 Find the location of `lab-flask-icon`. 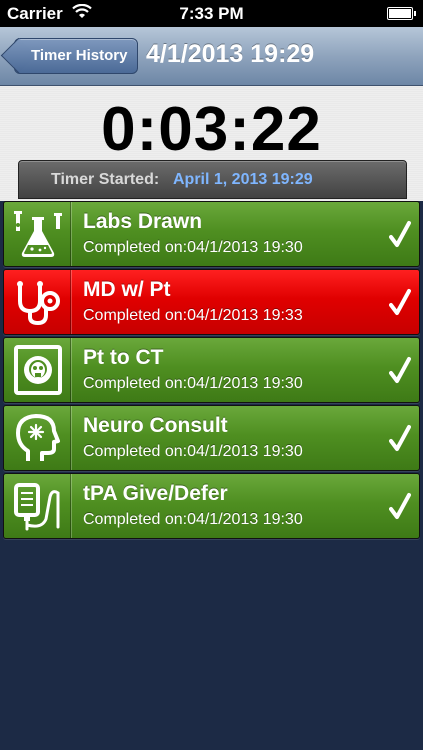

lab-flask-icon is located at coordinates (38, 234).